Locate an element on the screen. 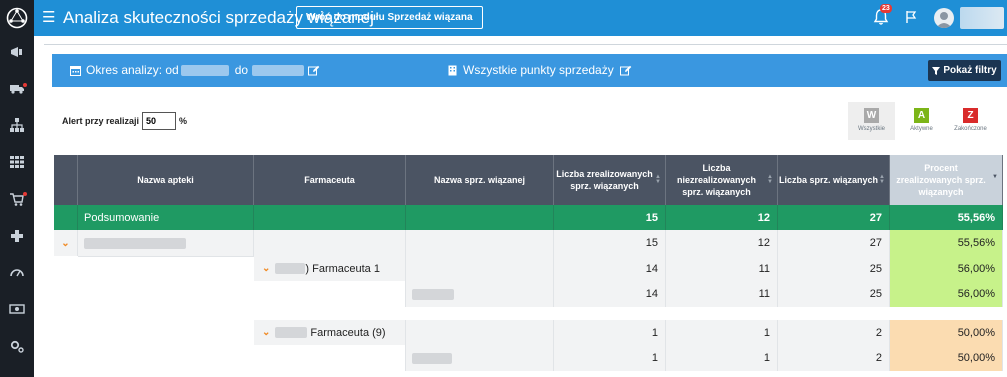 This screenshot has height=377, width=1007. row-divider is located at coordinates (166, 256).